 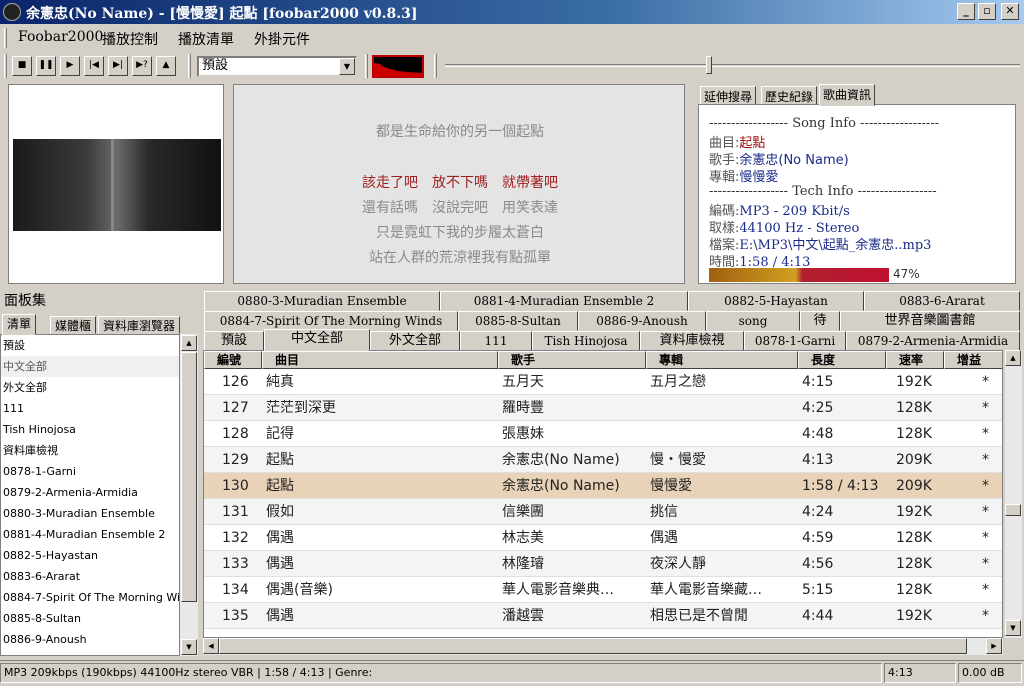 What do you see at coordinates (282, 39) in the screenshot?
I see `menu-components: 外掛元件` at bounding box center [282, 39].